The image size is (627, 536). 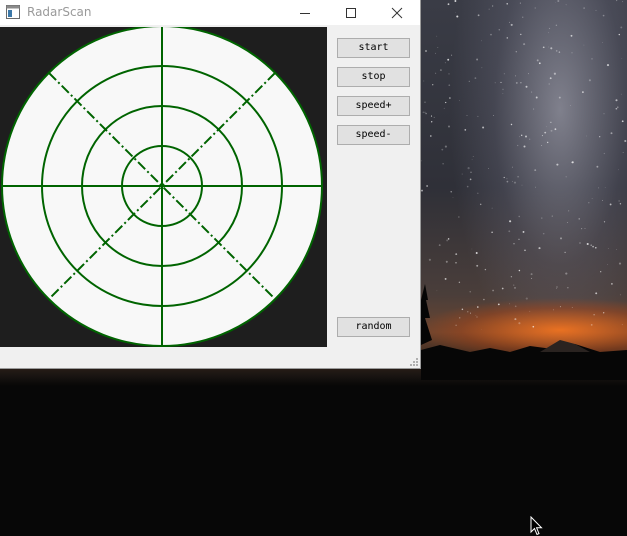 I want to click on random-button: random, so click(x=373, y=327).